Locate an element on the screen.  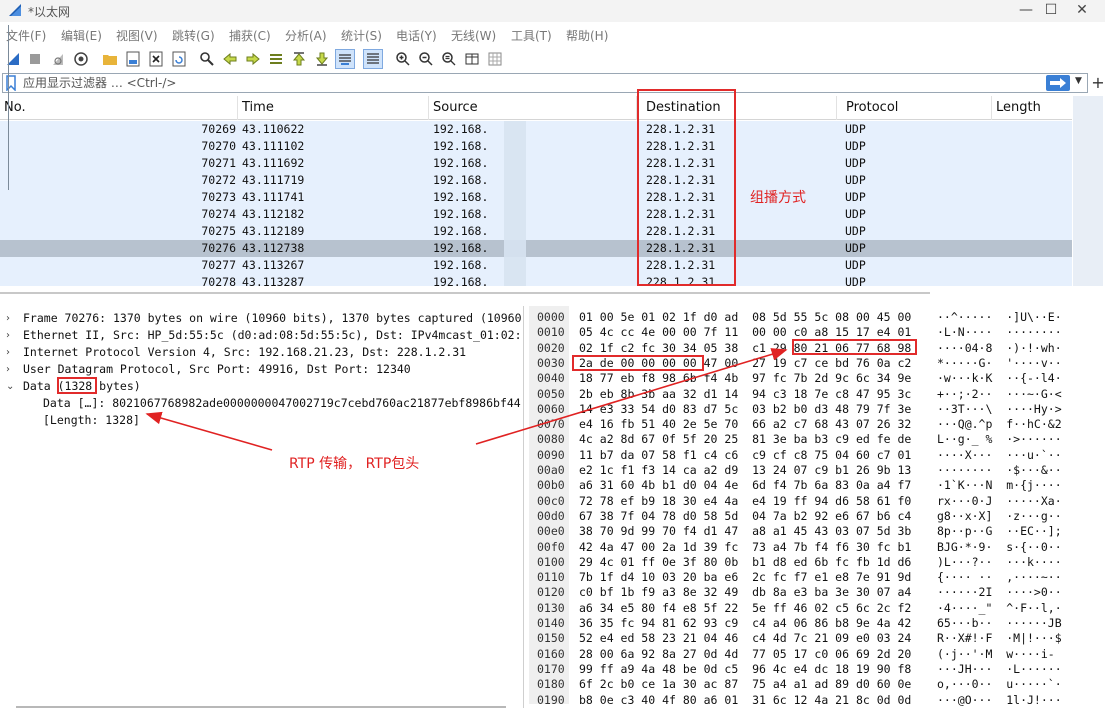
table-row: 70276 43.112738 192.168. 228.1.2.31 UDP is located at coordinates (536, 248).